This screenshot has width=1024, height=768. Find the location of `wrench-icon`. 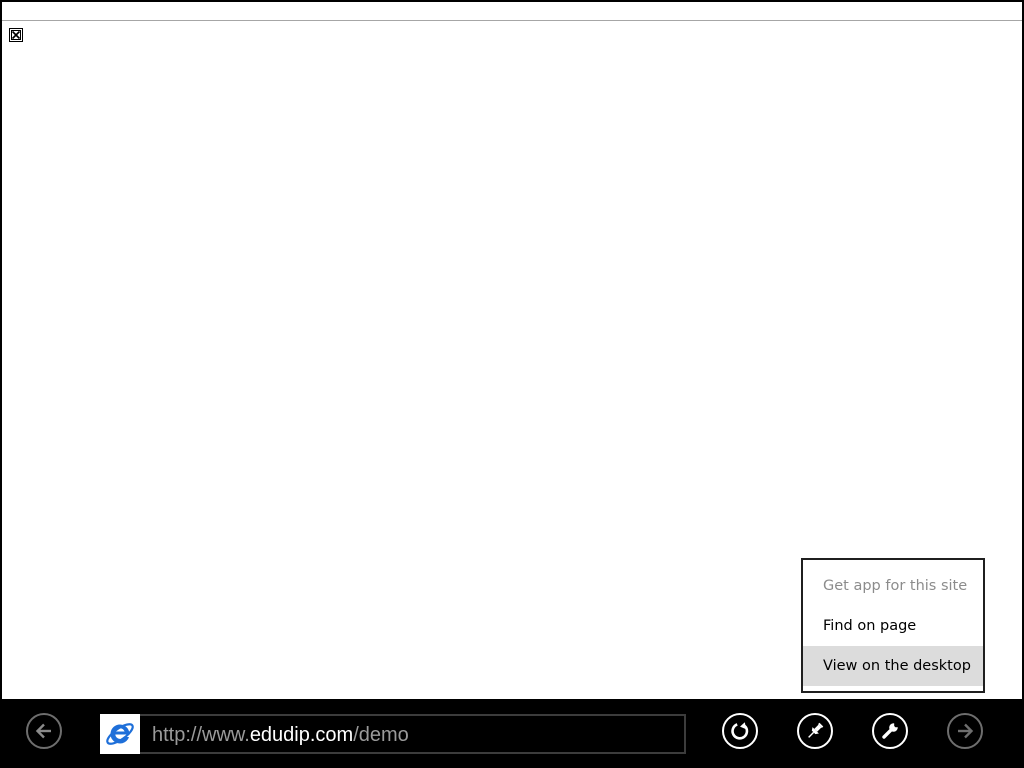

wrench-icon is located at coordinates (890, 730).